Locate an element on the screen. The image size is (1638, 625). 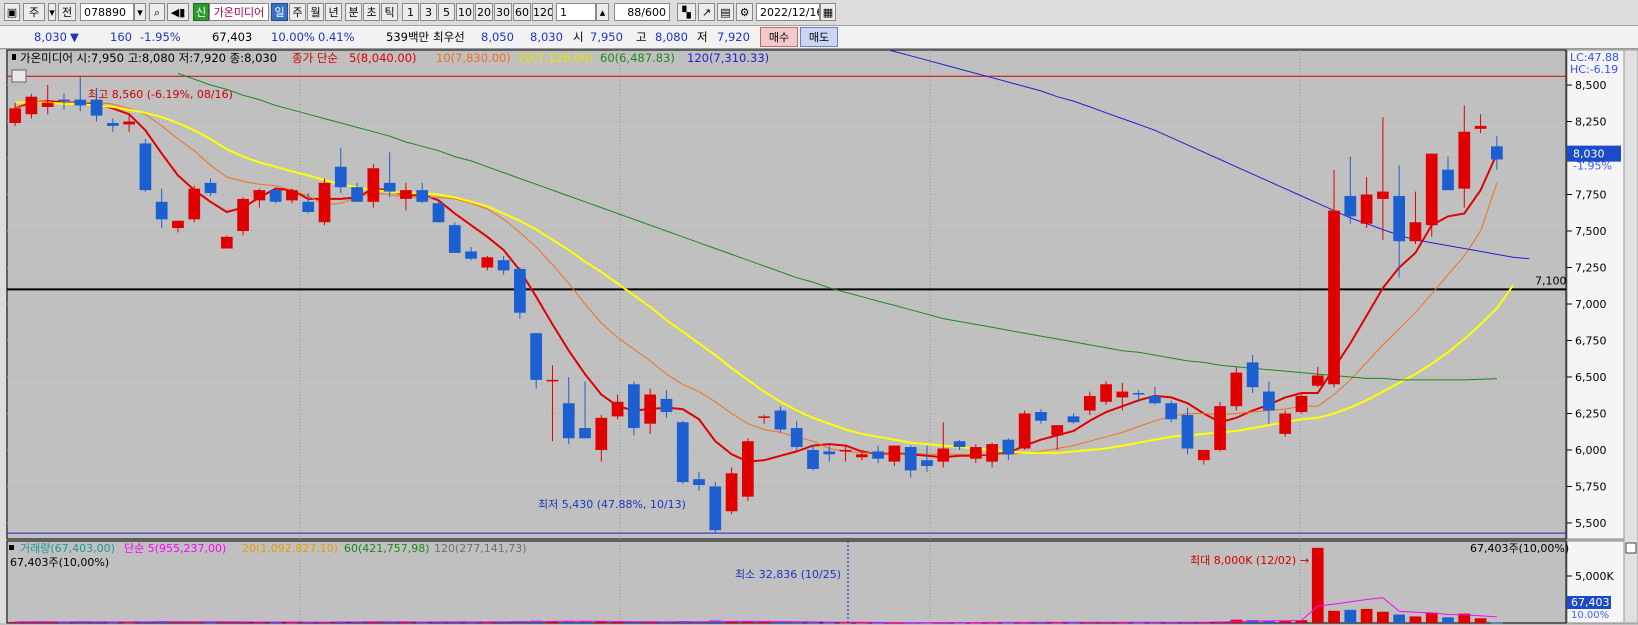
max-price-annotation: 최고 8,560 (-6.19%, 08/16) is located at coordinates (160, 94).